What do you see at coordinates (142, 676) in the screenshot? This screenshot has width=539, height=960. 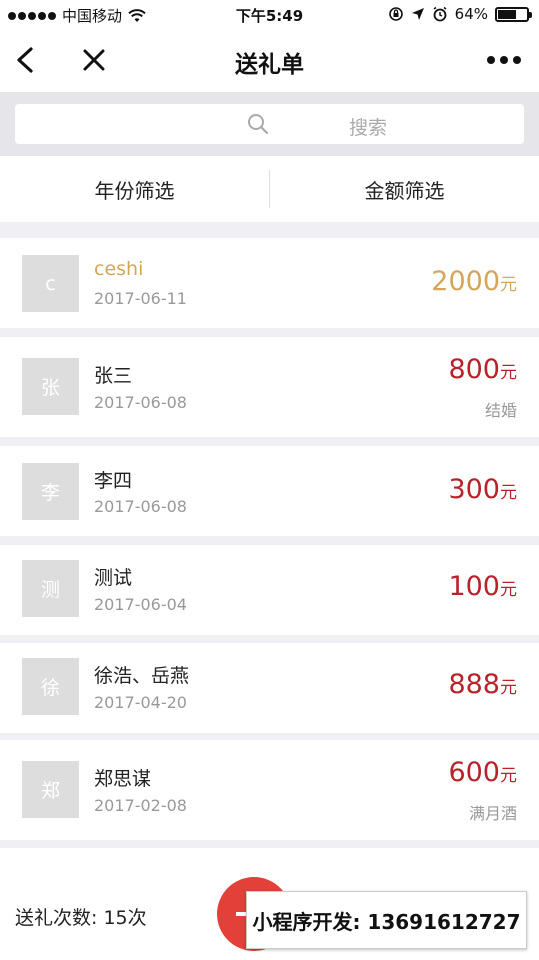 I see `record-name: 徐浩、岳燕` at bounding box center [142, 676].